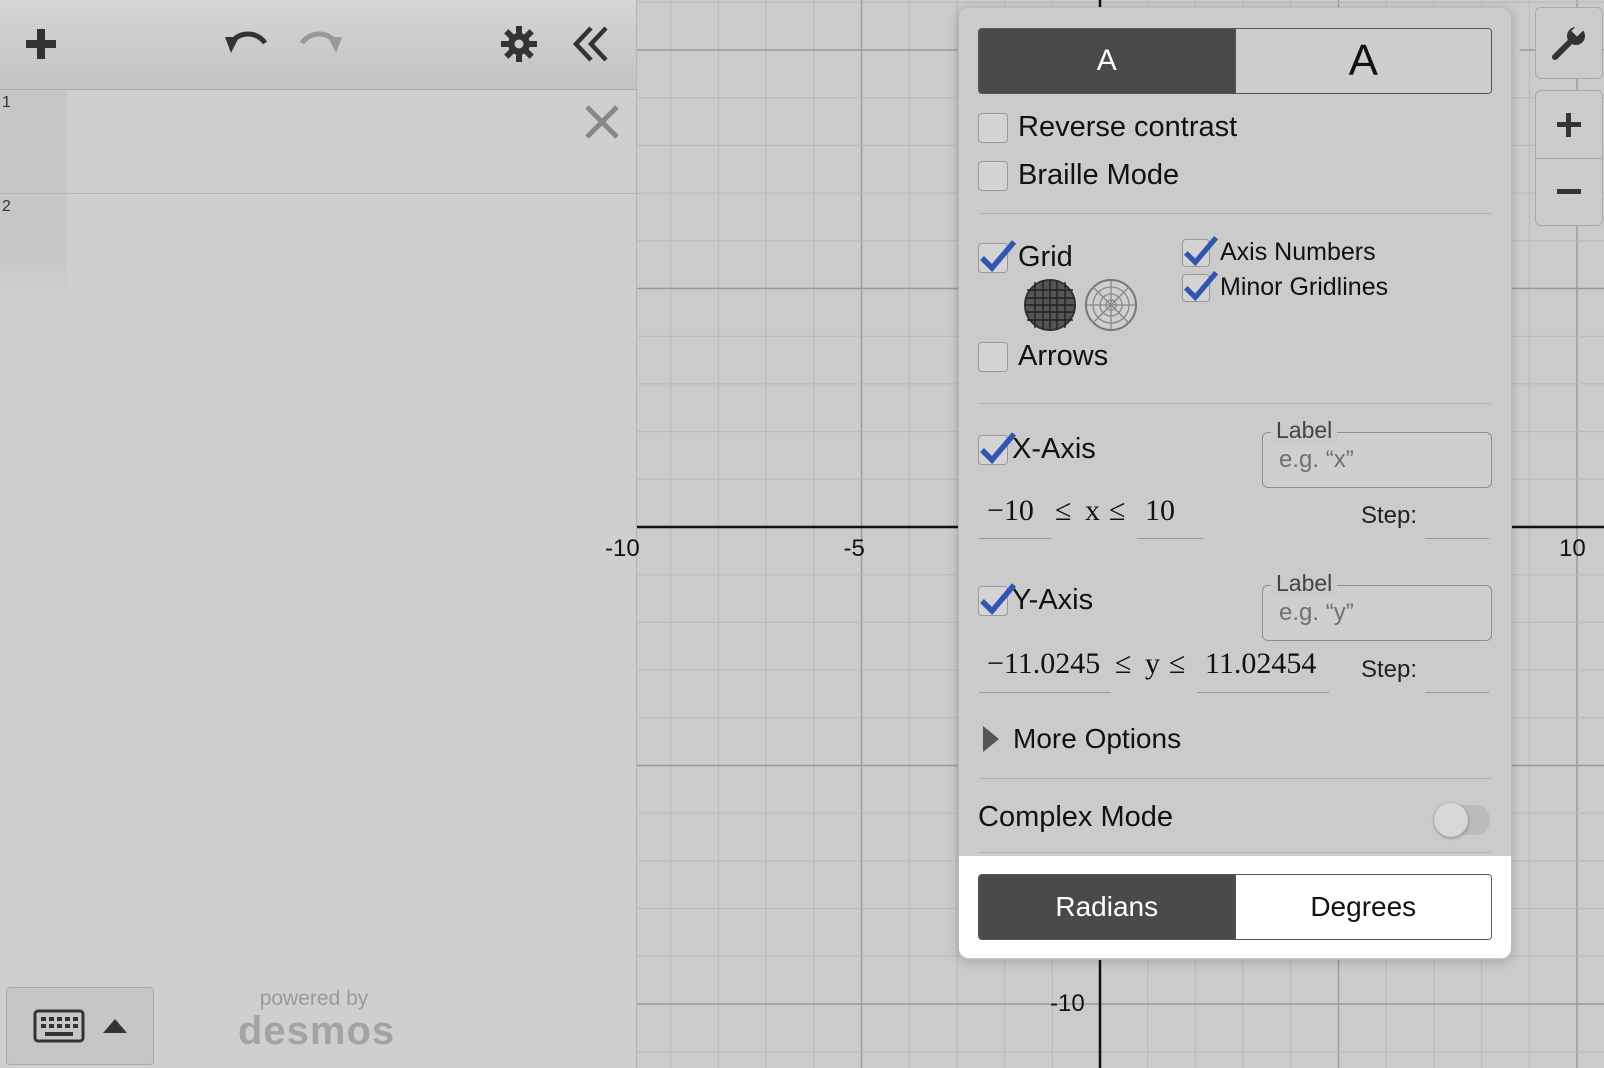  What do you see at coordinates (1389, 515) in the screenshot?
I see `x-step-label: Step:` at bounding box center [1389, 515].